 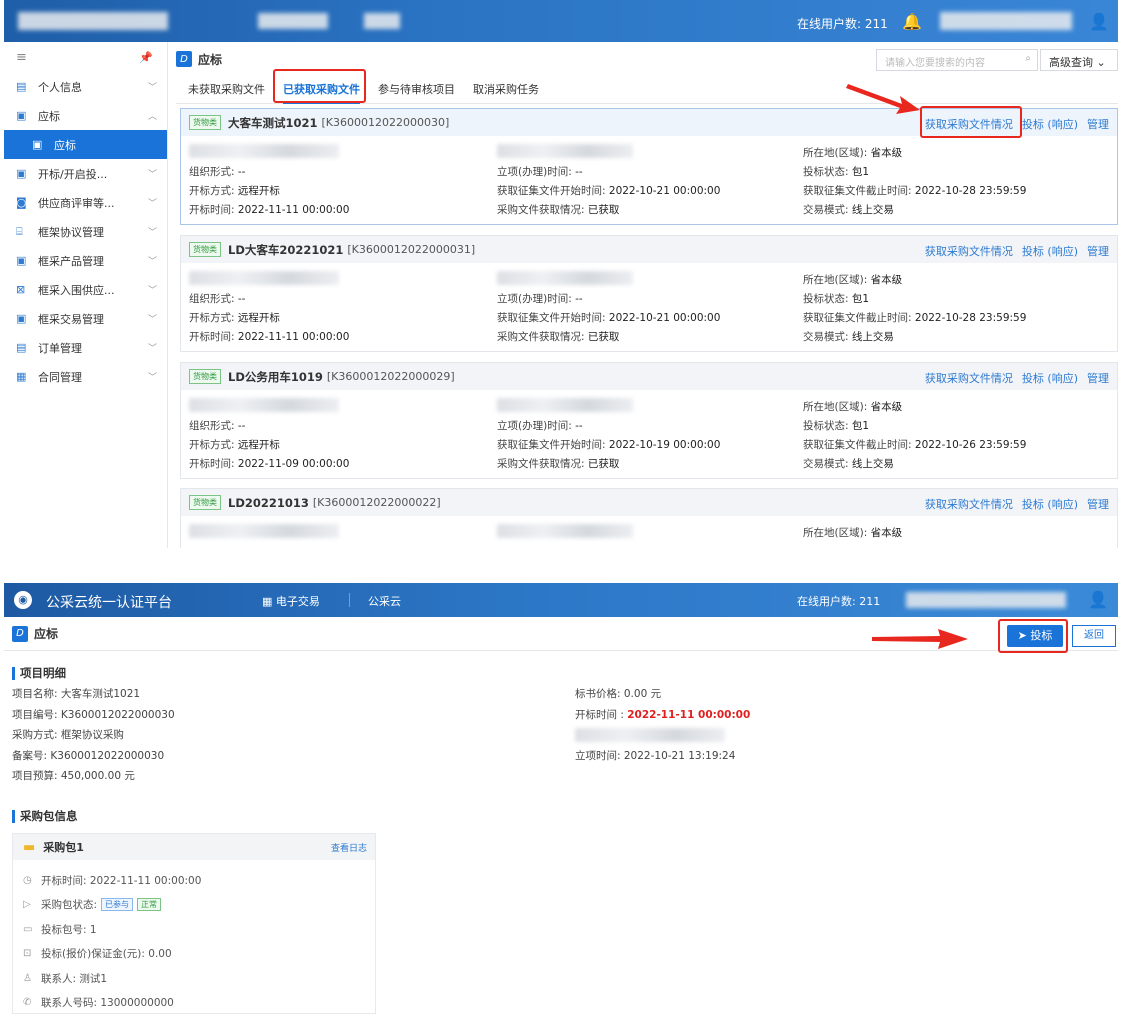 What do you see at coordinates (85, 231) in the screenshot?
I see `sidebar-item-framework: ⌸ 框架协议管理 ﹀` at bounding box center [85, 231].